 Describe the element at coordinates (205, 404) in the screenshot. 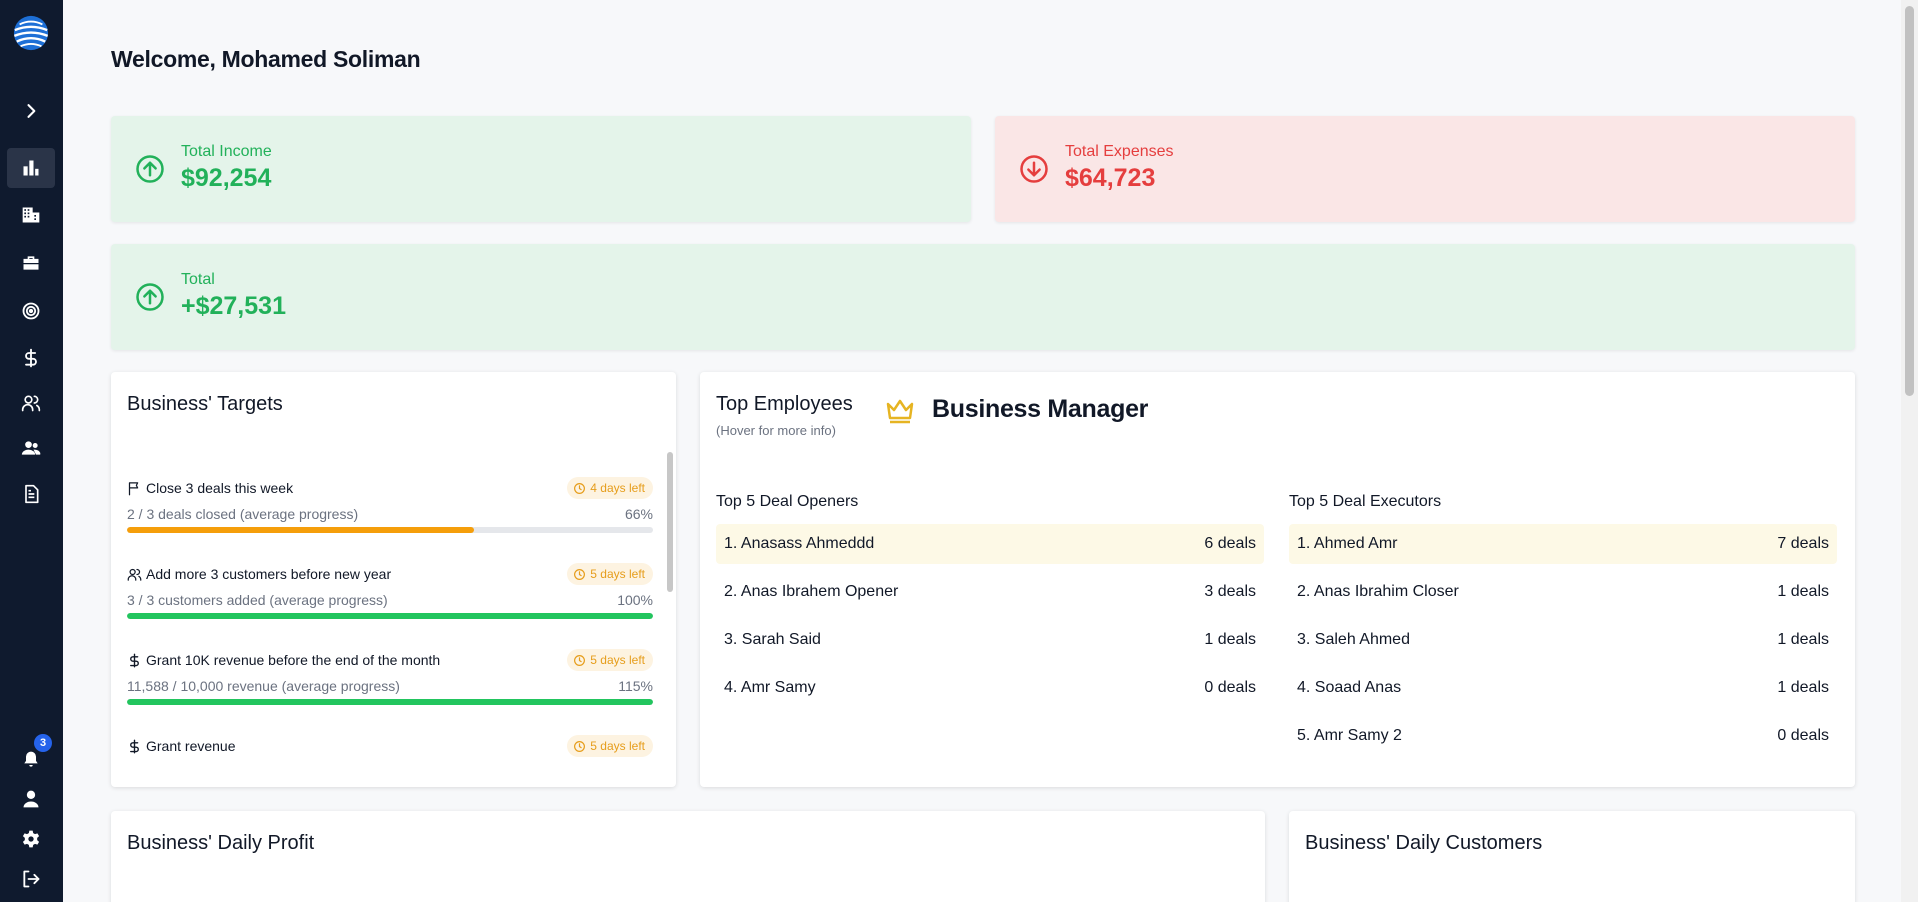

I see `targets-title: Business' Targets` at that location.